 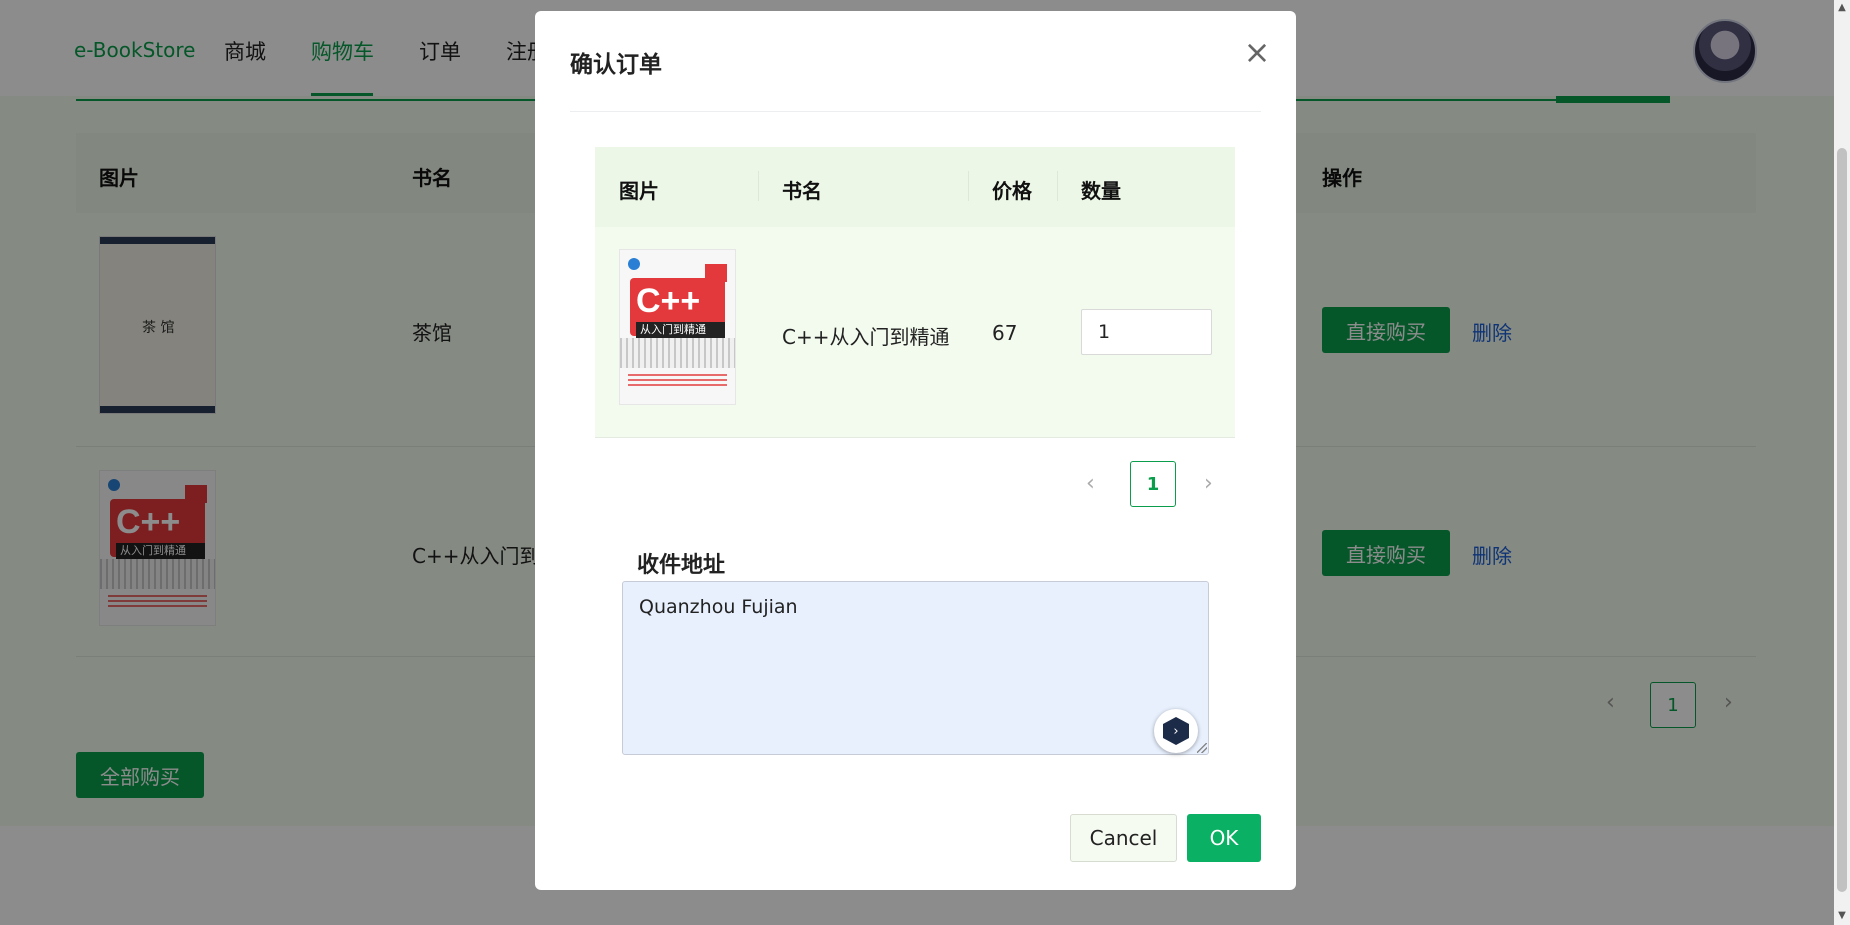 What do you see at coordinates (802, 191) in the screenshot?
I see `col-title: 书名` at bounding box center [802, 191].